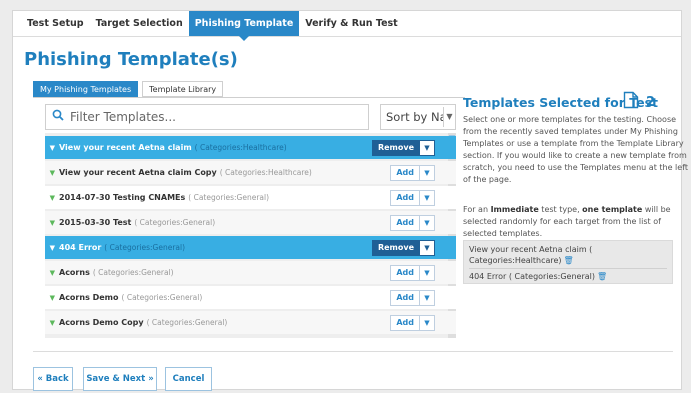  What do you see at coordinates (74, 272) in the screenshot?
I see `template-name: Acorns` at bounding box center [74, 272].